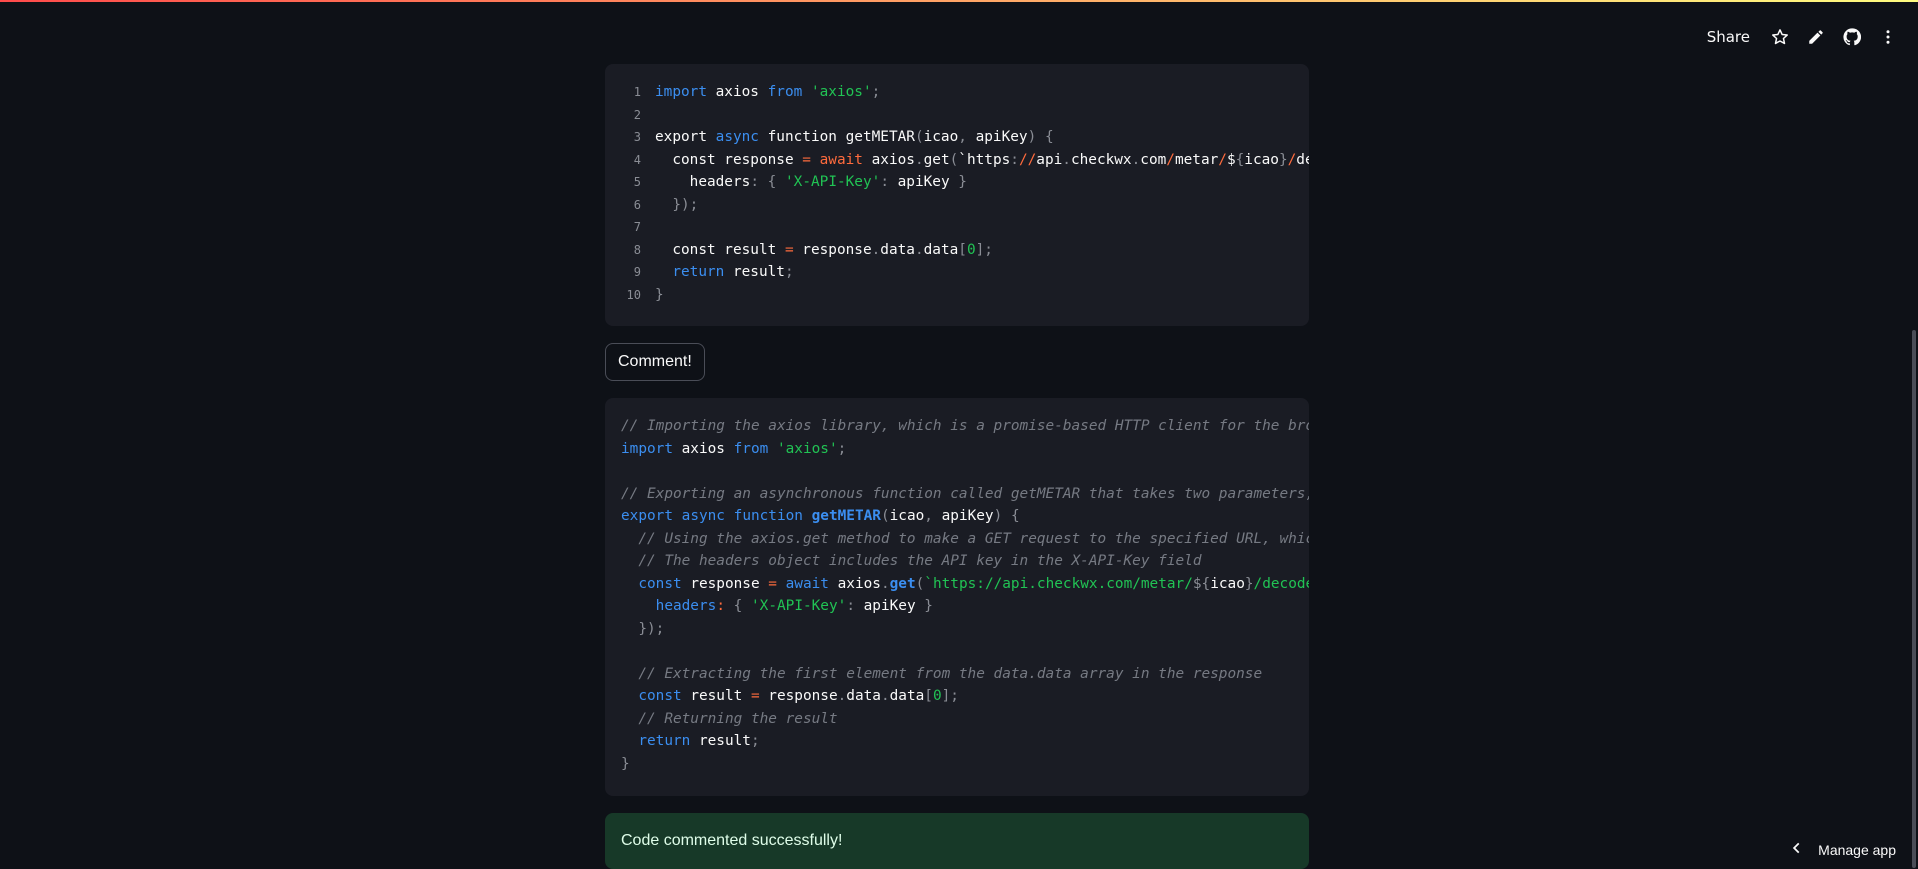 The width and height of the screenshot is (1918, 869). I want to click on more-vertical-icon, so click(1888, 37).